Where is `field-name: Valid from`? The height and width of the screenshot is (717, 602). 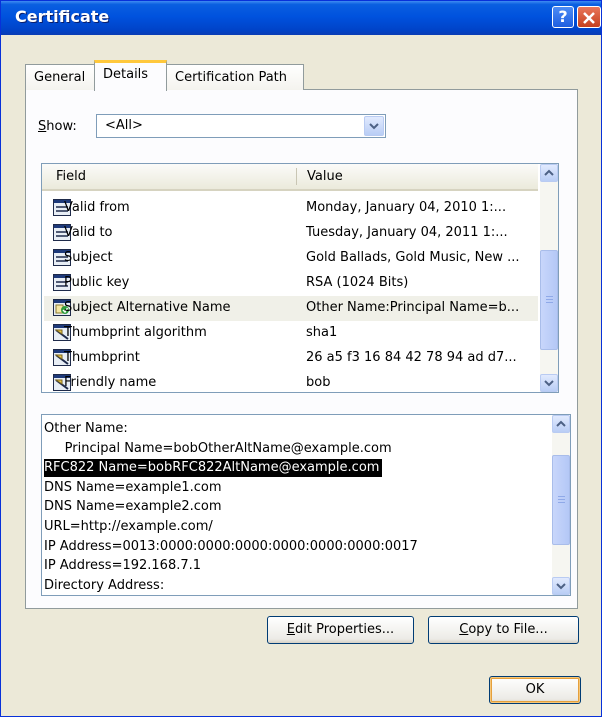
field-name: Valid from is located at coordinates (97, 207).